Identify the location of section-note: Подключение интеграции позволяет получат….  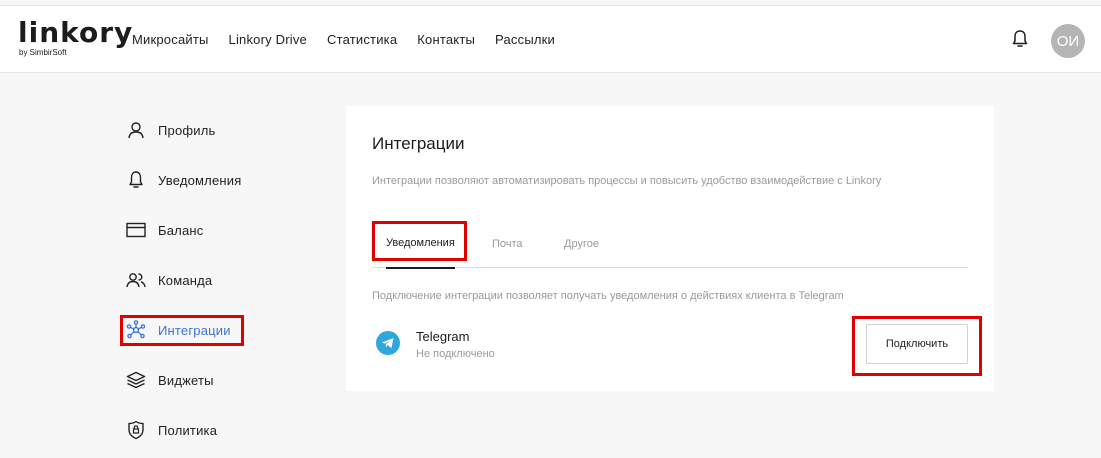
(608, 296).